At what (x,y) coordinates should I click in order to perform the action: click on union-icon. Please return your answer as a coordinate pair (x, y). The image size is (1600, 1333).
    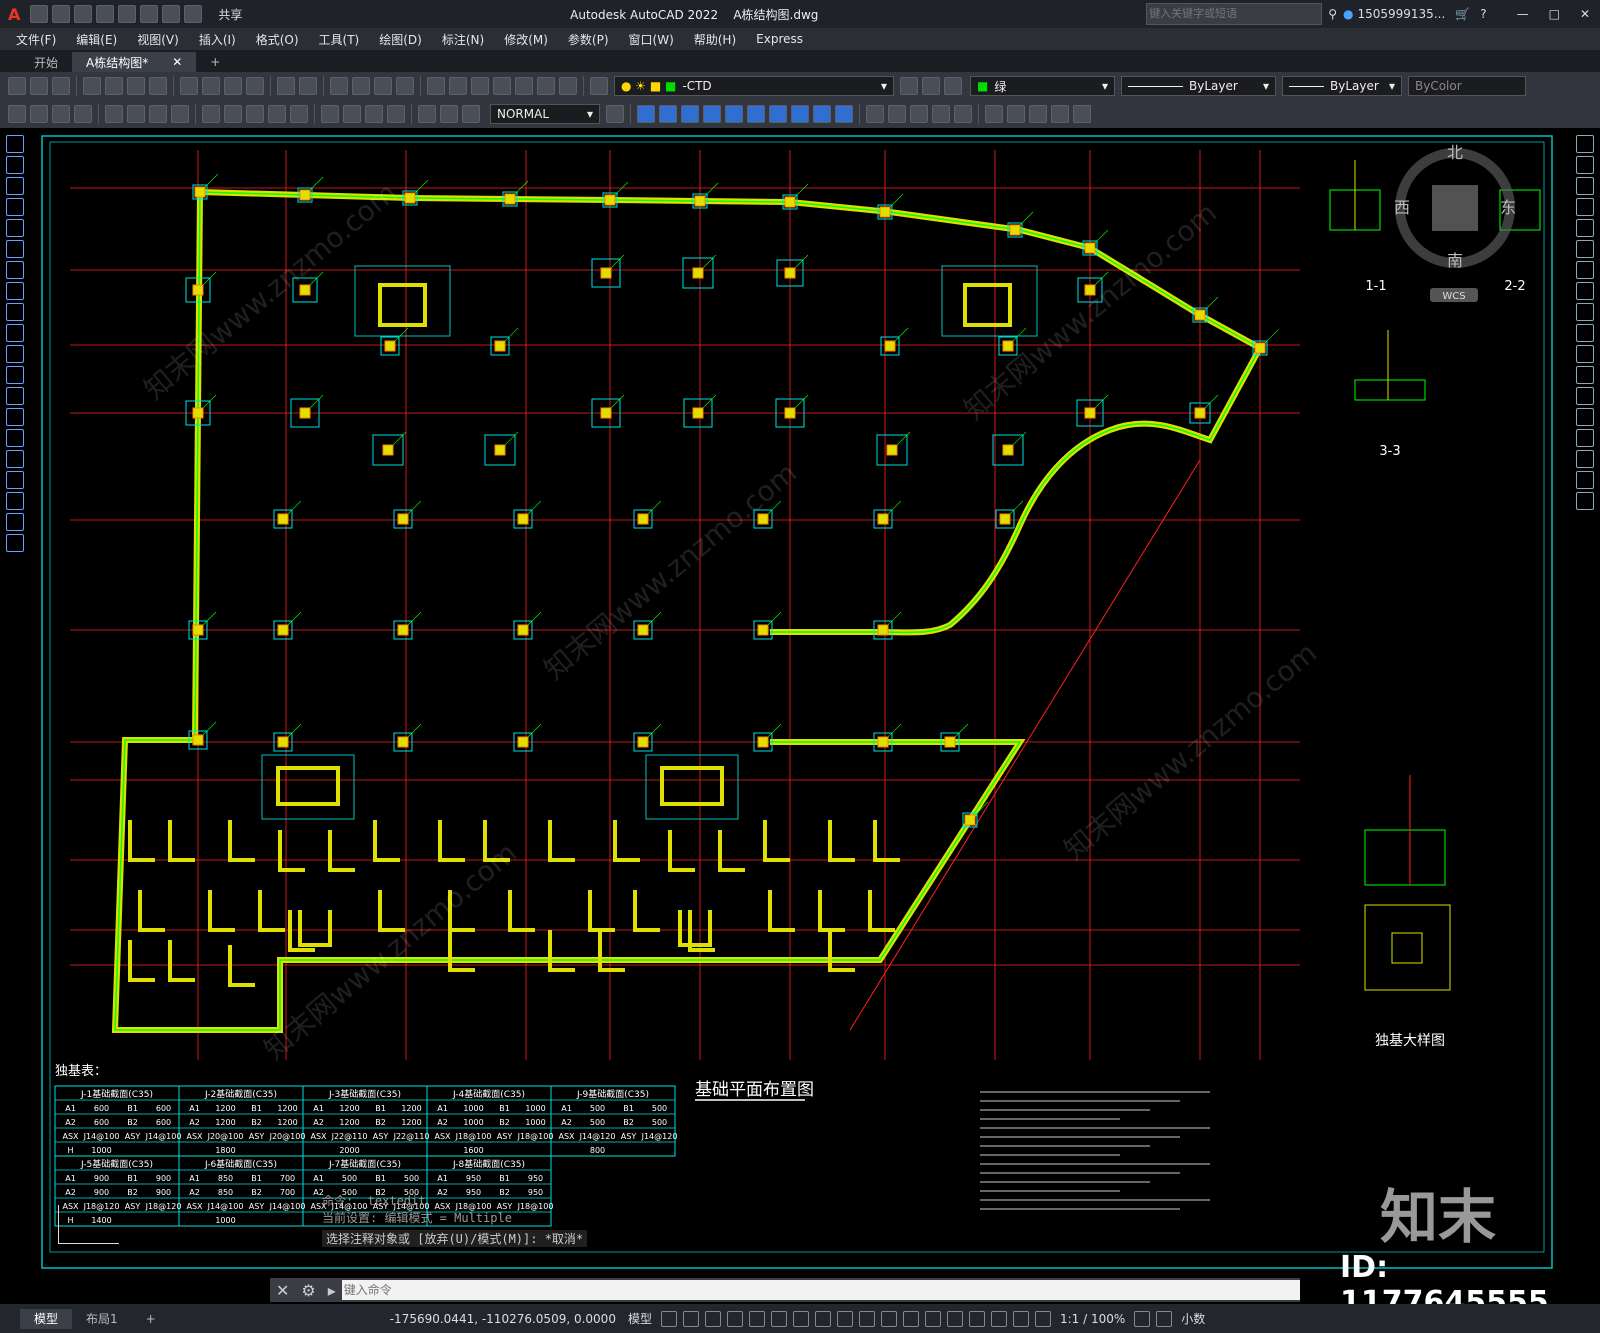
    Looking at the image, I should click on (875, 114).